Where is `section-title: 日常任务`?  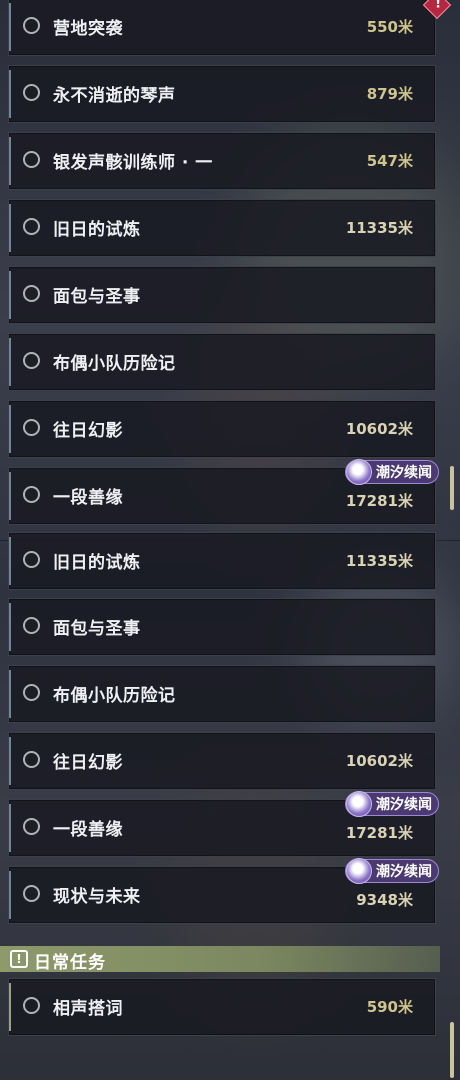 section-title: 日常任务 is located at coordinates (70, 963).